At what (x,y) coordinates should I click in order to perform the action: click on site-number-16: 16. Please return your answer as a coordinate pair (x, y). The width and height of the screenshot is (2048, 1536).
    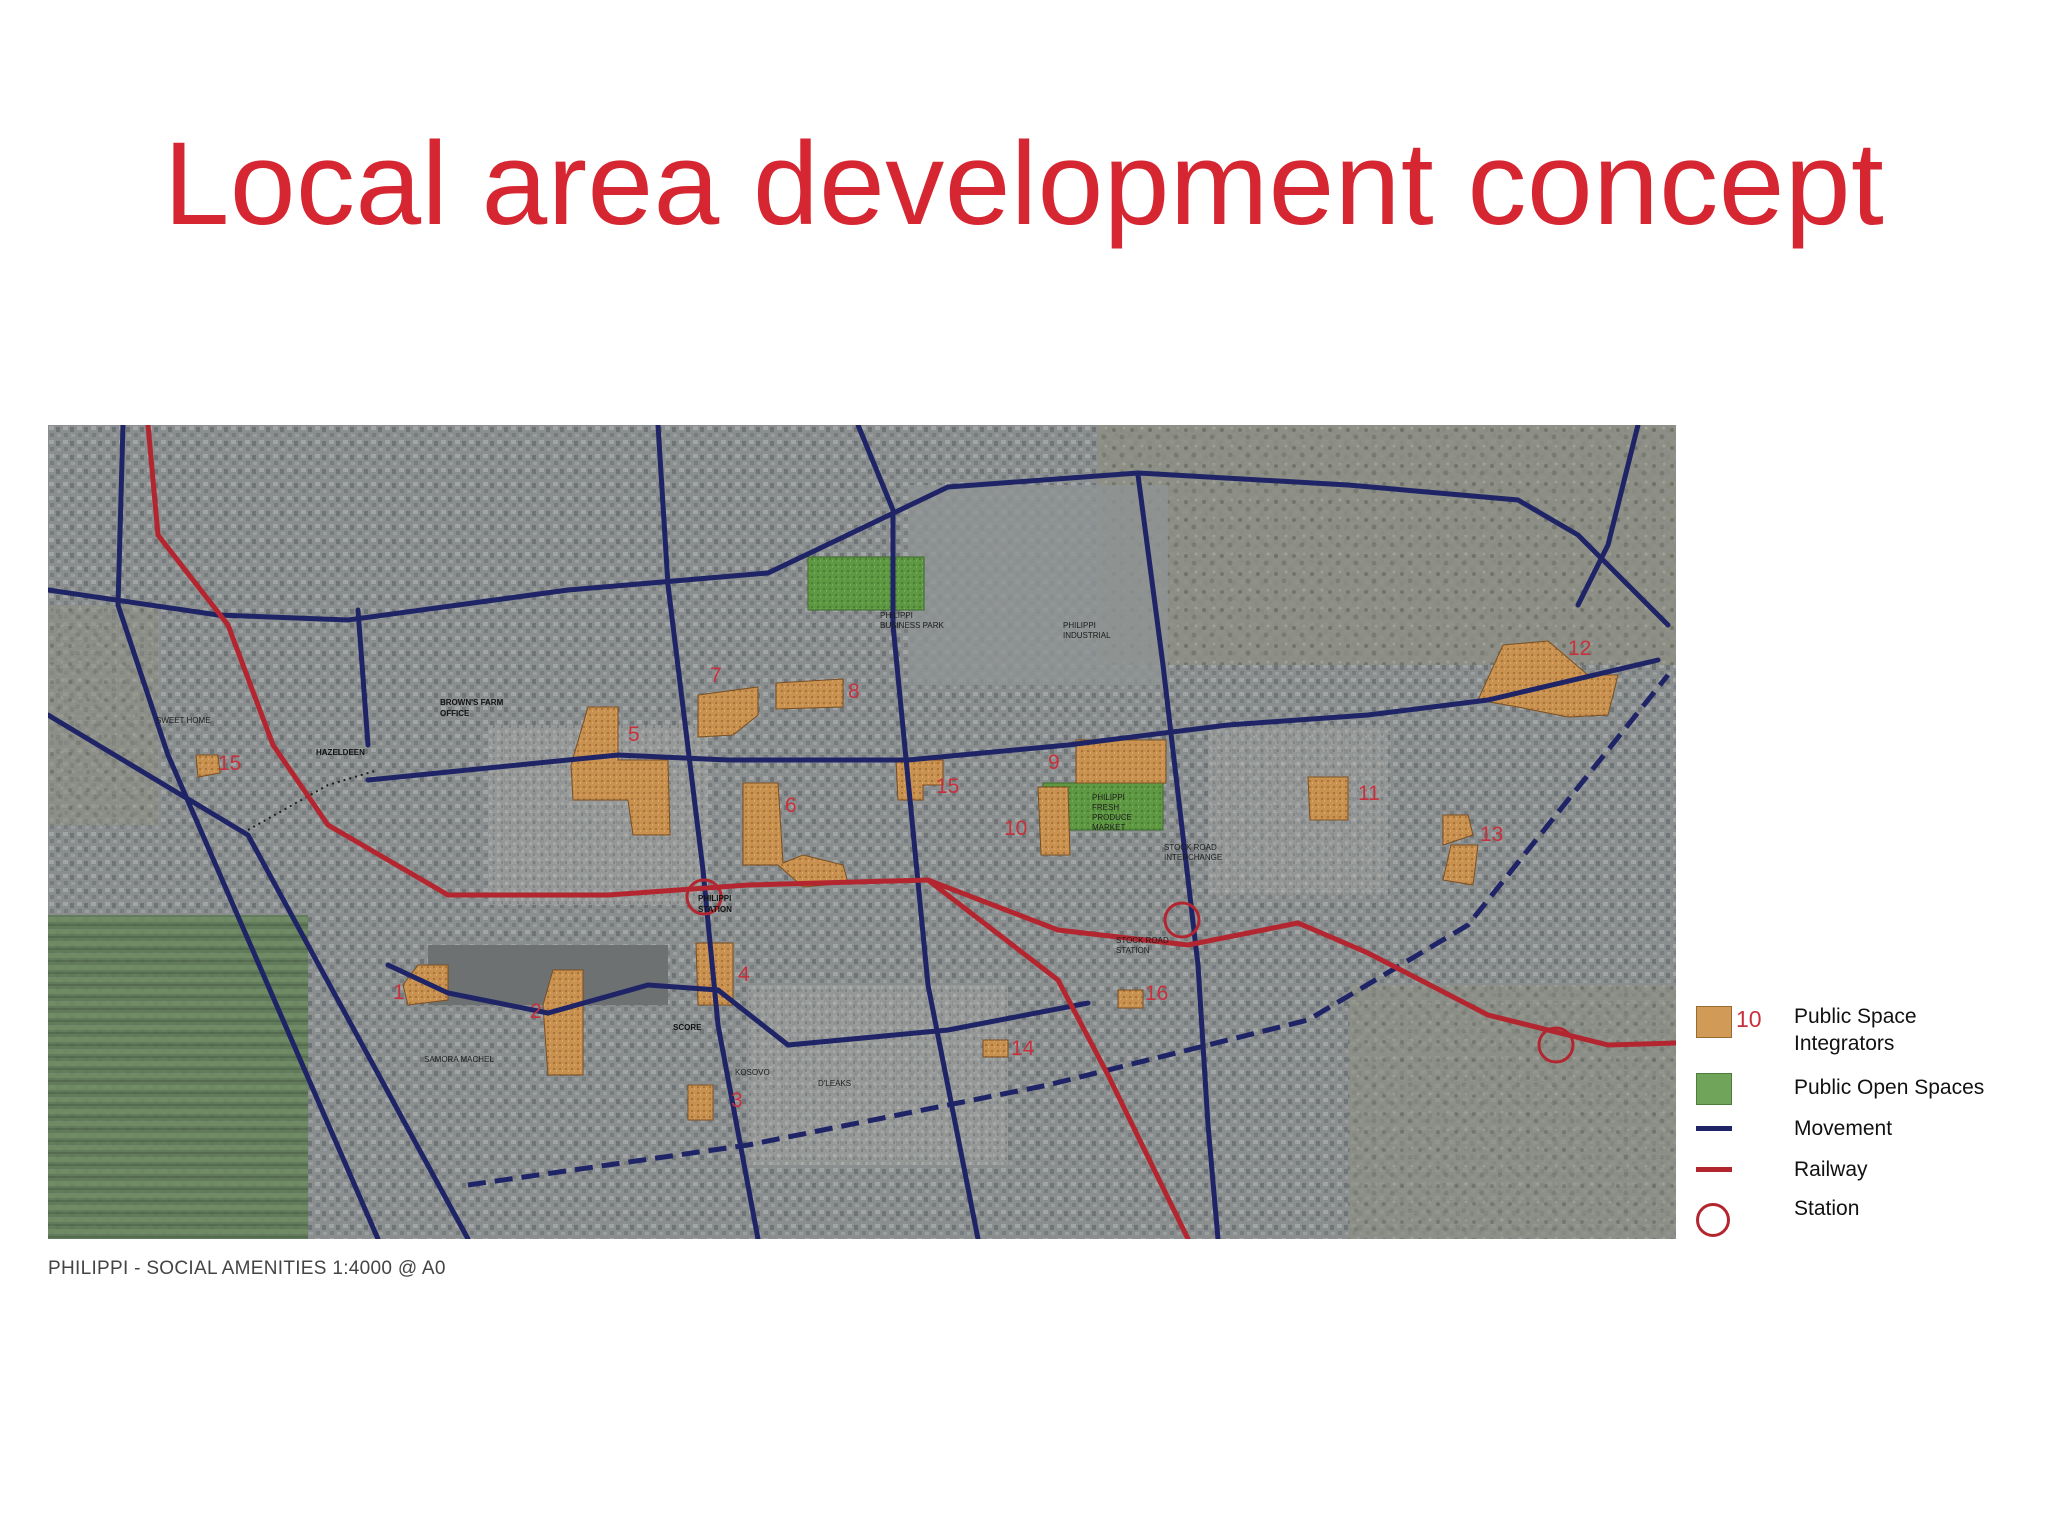
    Looking at the image, I should click on (1156, 993).